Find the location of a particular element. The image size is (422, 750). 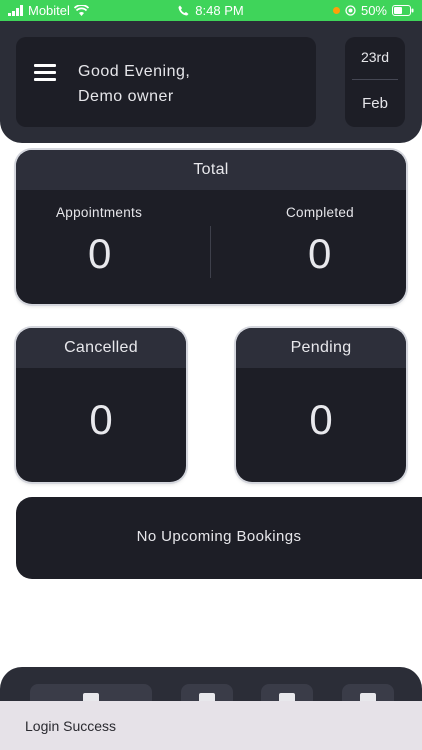

pending-card-title: Pending is located at coordinates (321, 348).